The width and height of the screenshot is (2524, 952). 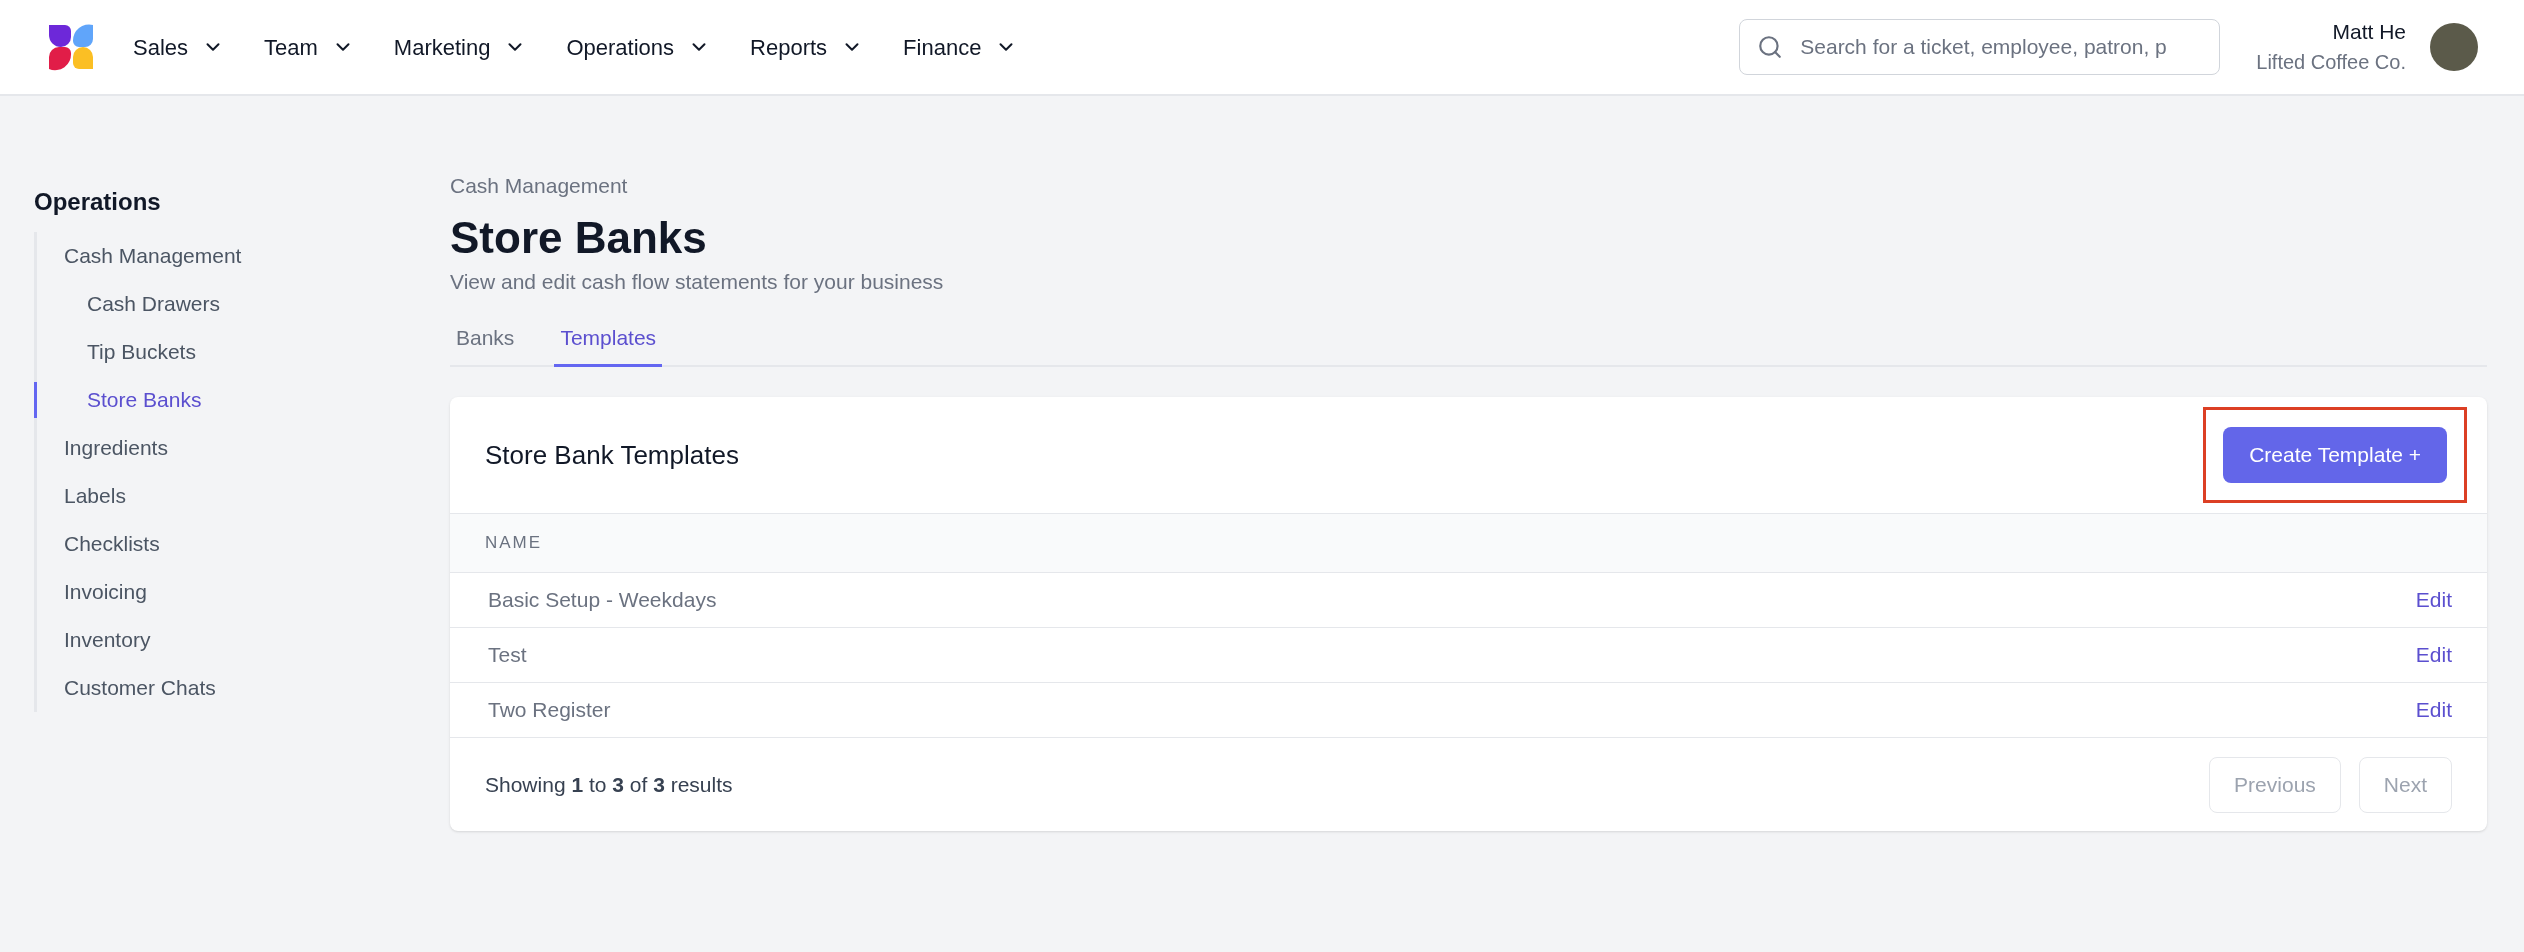 I want to click on user-name: Matt He, so click(x=2369, y=32).